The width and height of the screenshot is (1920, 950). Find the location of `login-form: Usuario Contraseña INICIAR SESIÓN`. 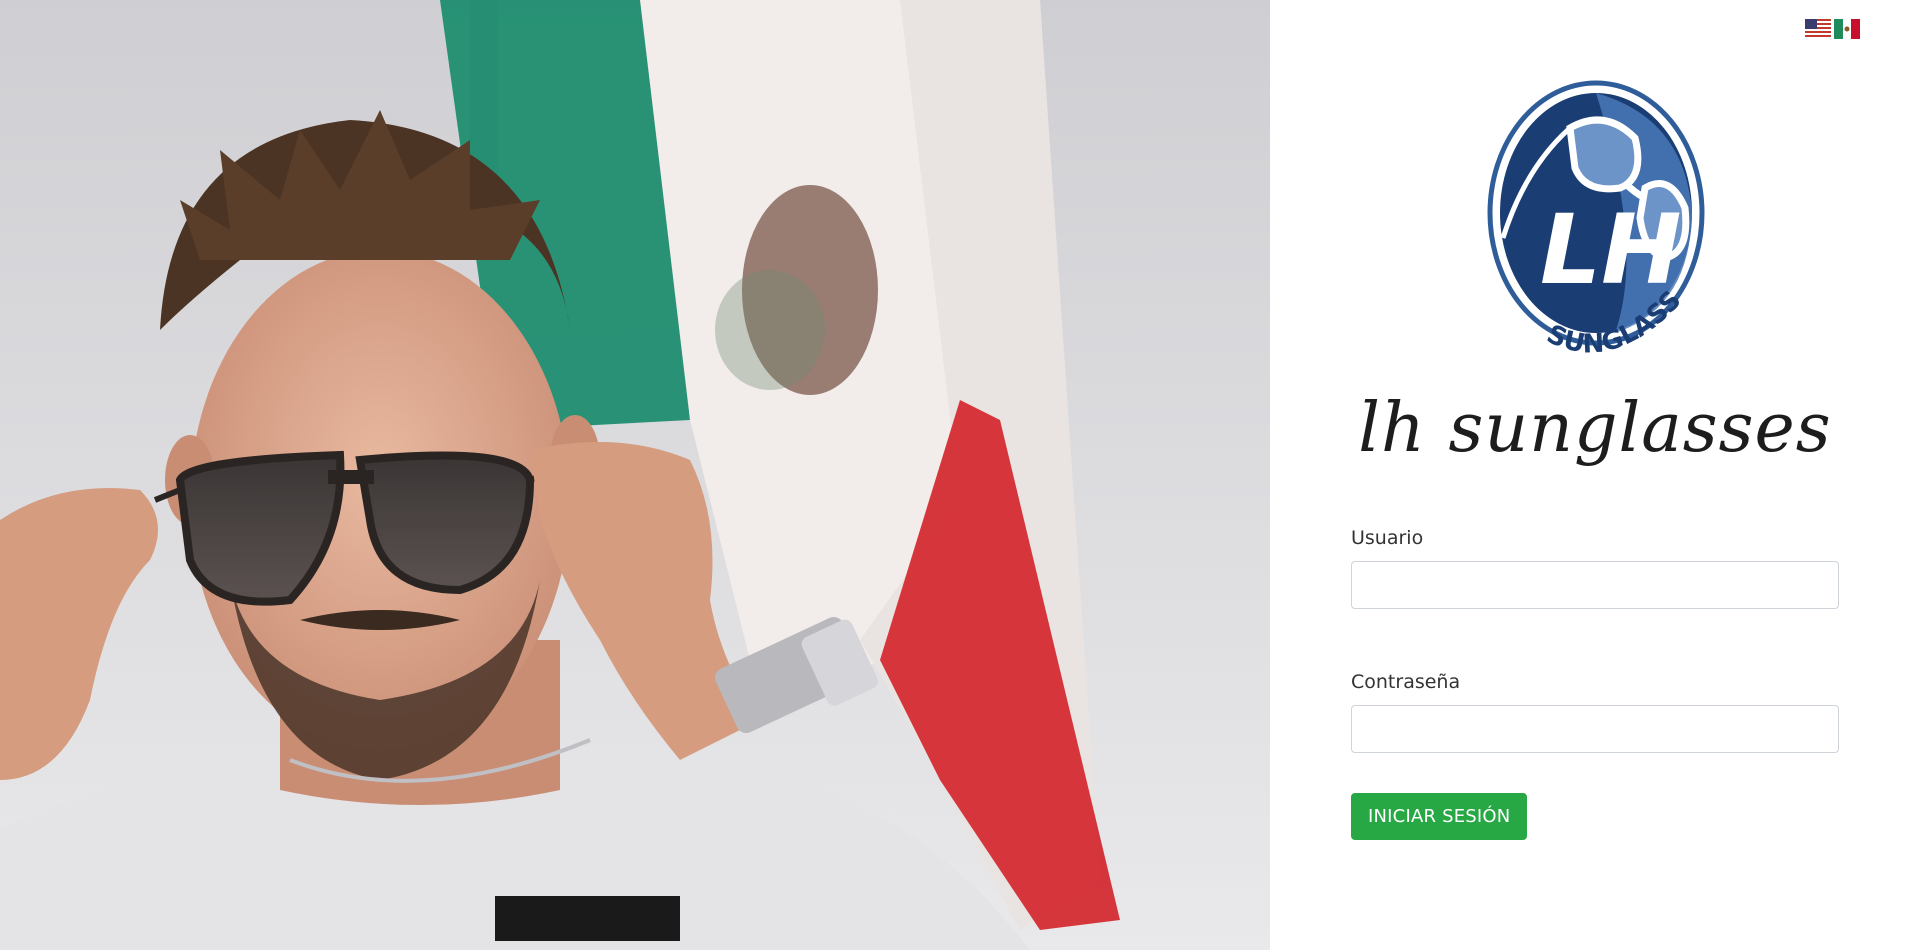

login-form: Usuario Contraseña INICIAR SESIÓN is located at coordinates (1595, 683).